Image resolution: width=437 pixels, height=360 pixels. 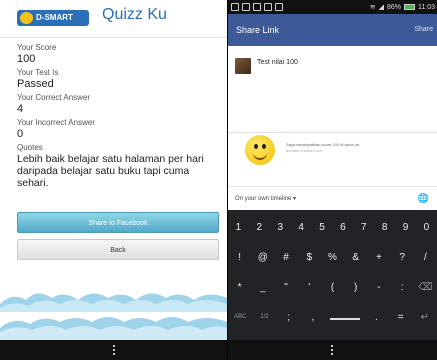 What do you see at coordinates (402, 257) in the screenshot?
I see `key-question: ?` at bounding box center [402, 257].